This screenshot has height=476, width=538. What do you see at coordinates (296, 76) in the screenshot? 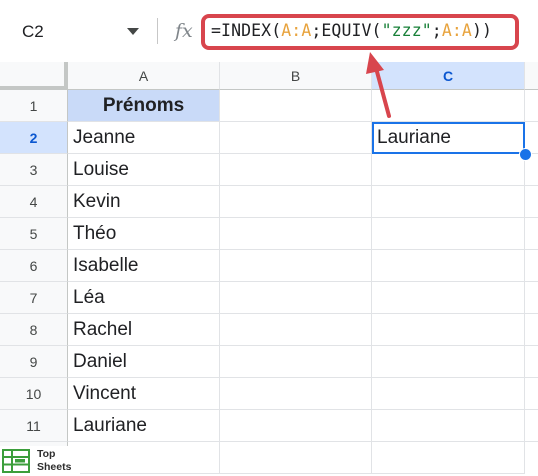
I see `column-header-b: B` at bounding box center [296, 76].